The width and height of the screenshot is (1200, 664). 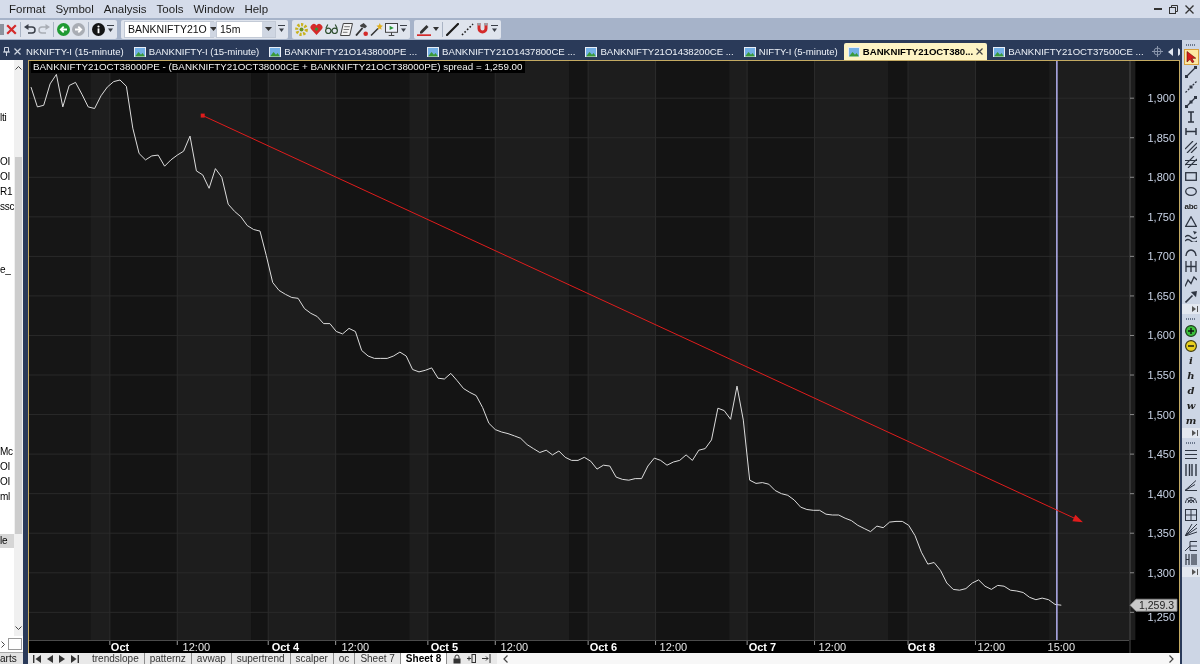 I want to click on x-axis-label: Oct 7, so click(x=762, y=647).